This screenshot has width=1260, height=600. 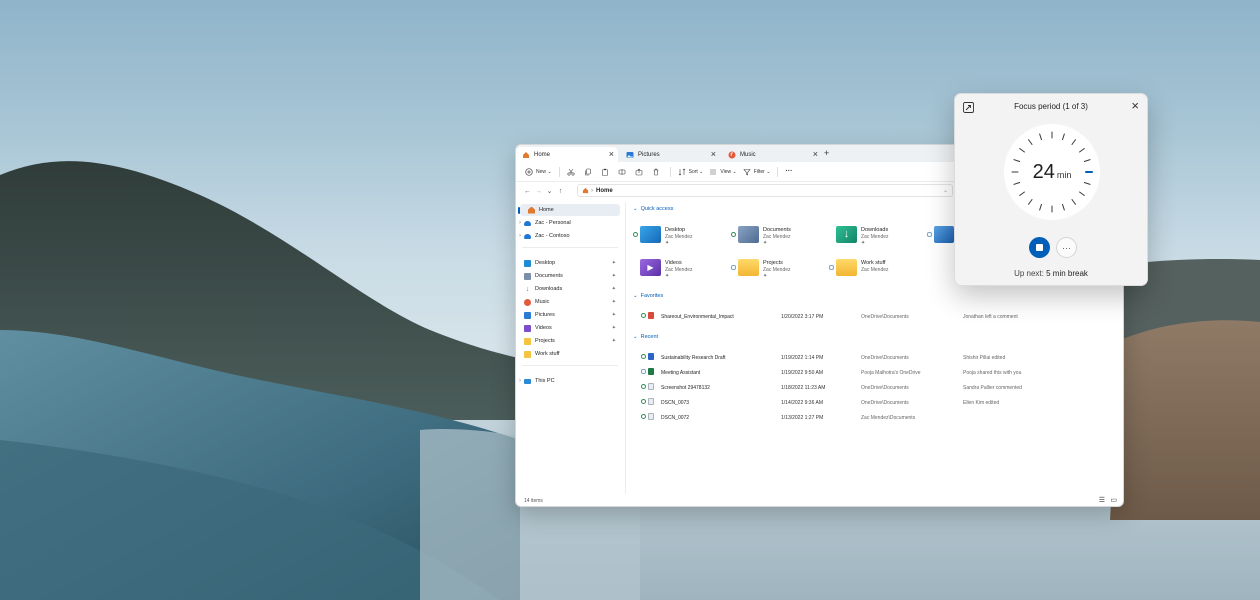 I want to click on rename-button, so click(x=623, y=172).